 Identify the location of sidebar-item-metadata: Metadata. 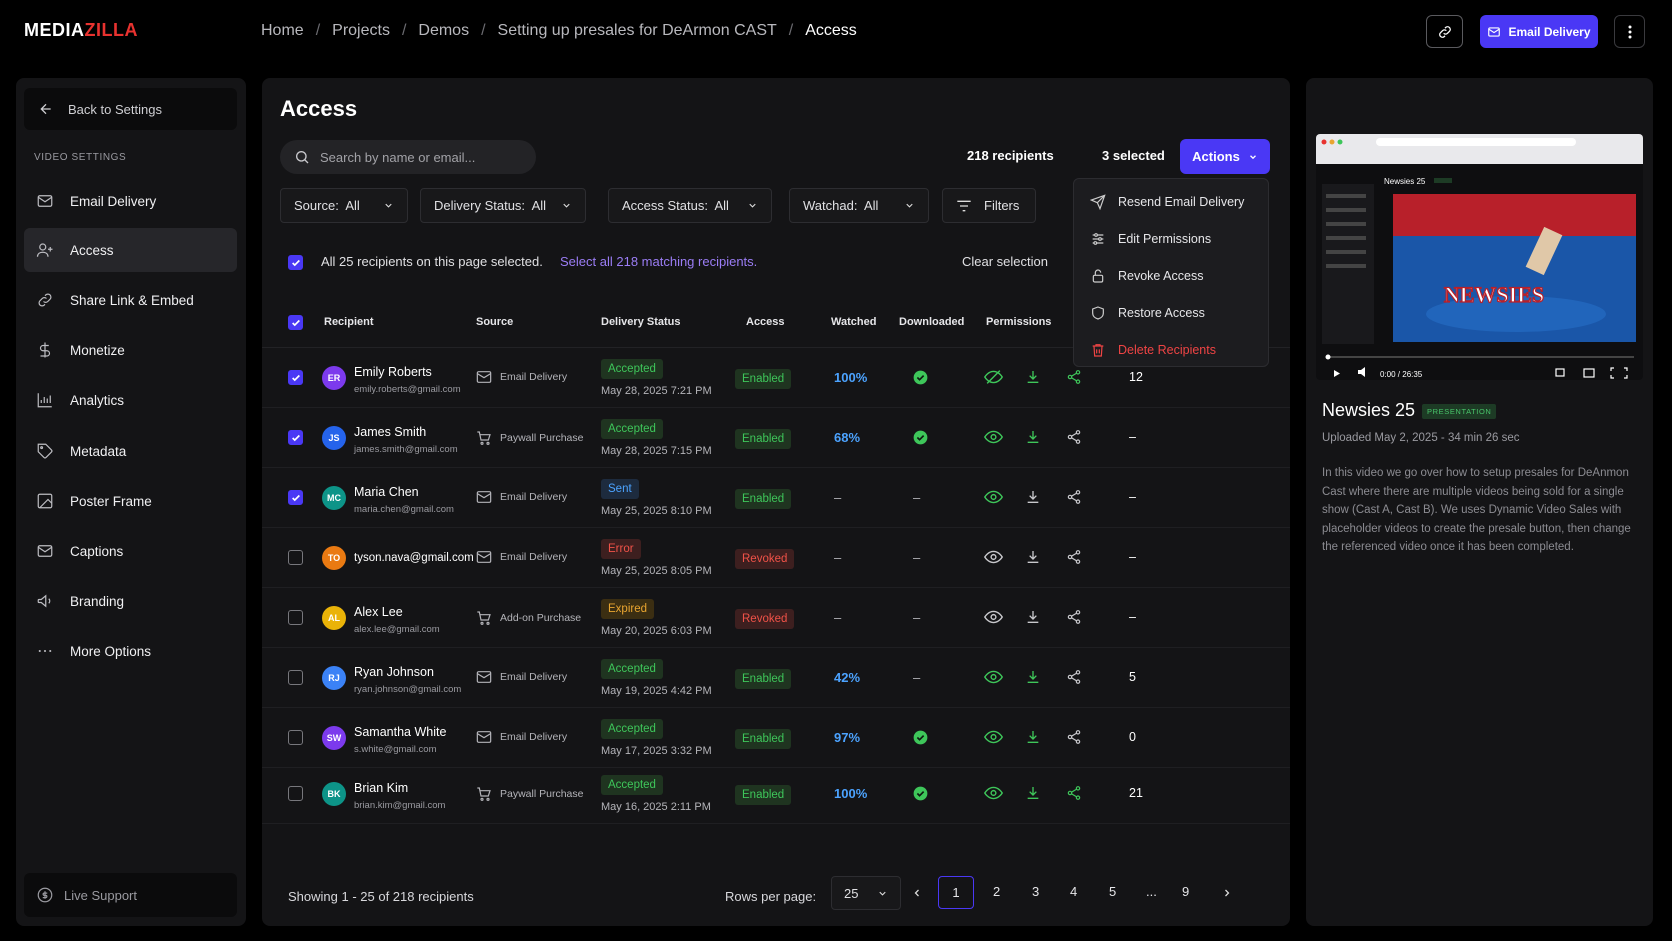
(130, 451).